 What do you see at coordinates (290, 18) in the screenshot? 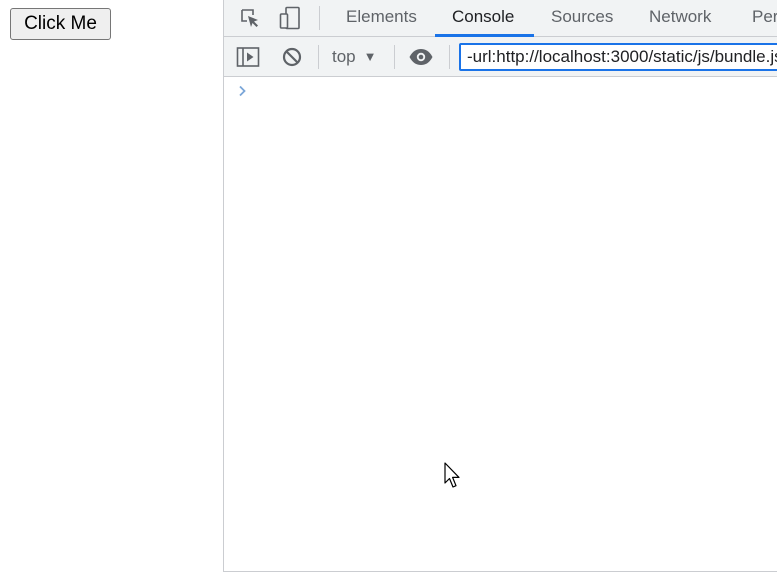
I see `device-toolbar-icon` at bounding box center [290, 18].